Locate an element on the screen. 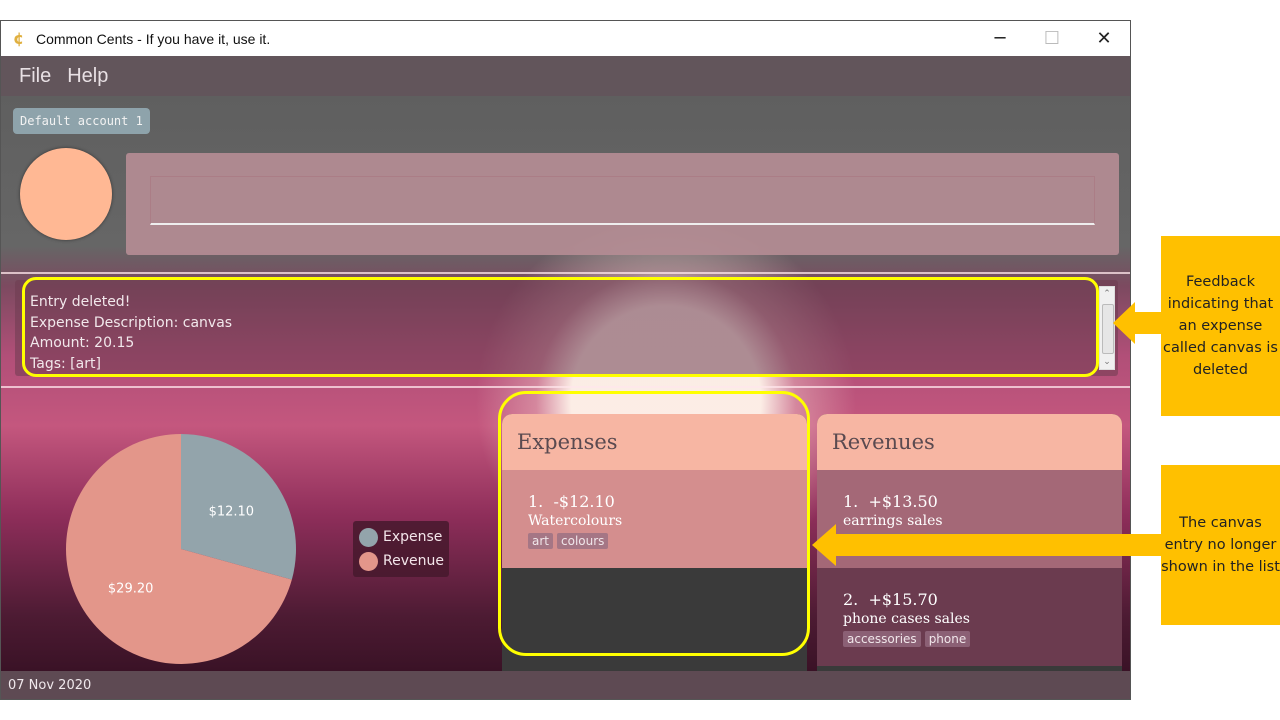 This screenshot has width=1280, height=720. close-button: ✕ is located at coordinates (1104, 38).